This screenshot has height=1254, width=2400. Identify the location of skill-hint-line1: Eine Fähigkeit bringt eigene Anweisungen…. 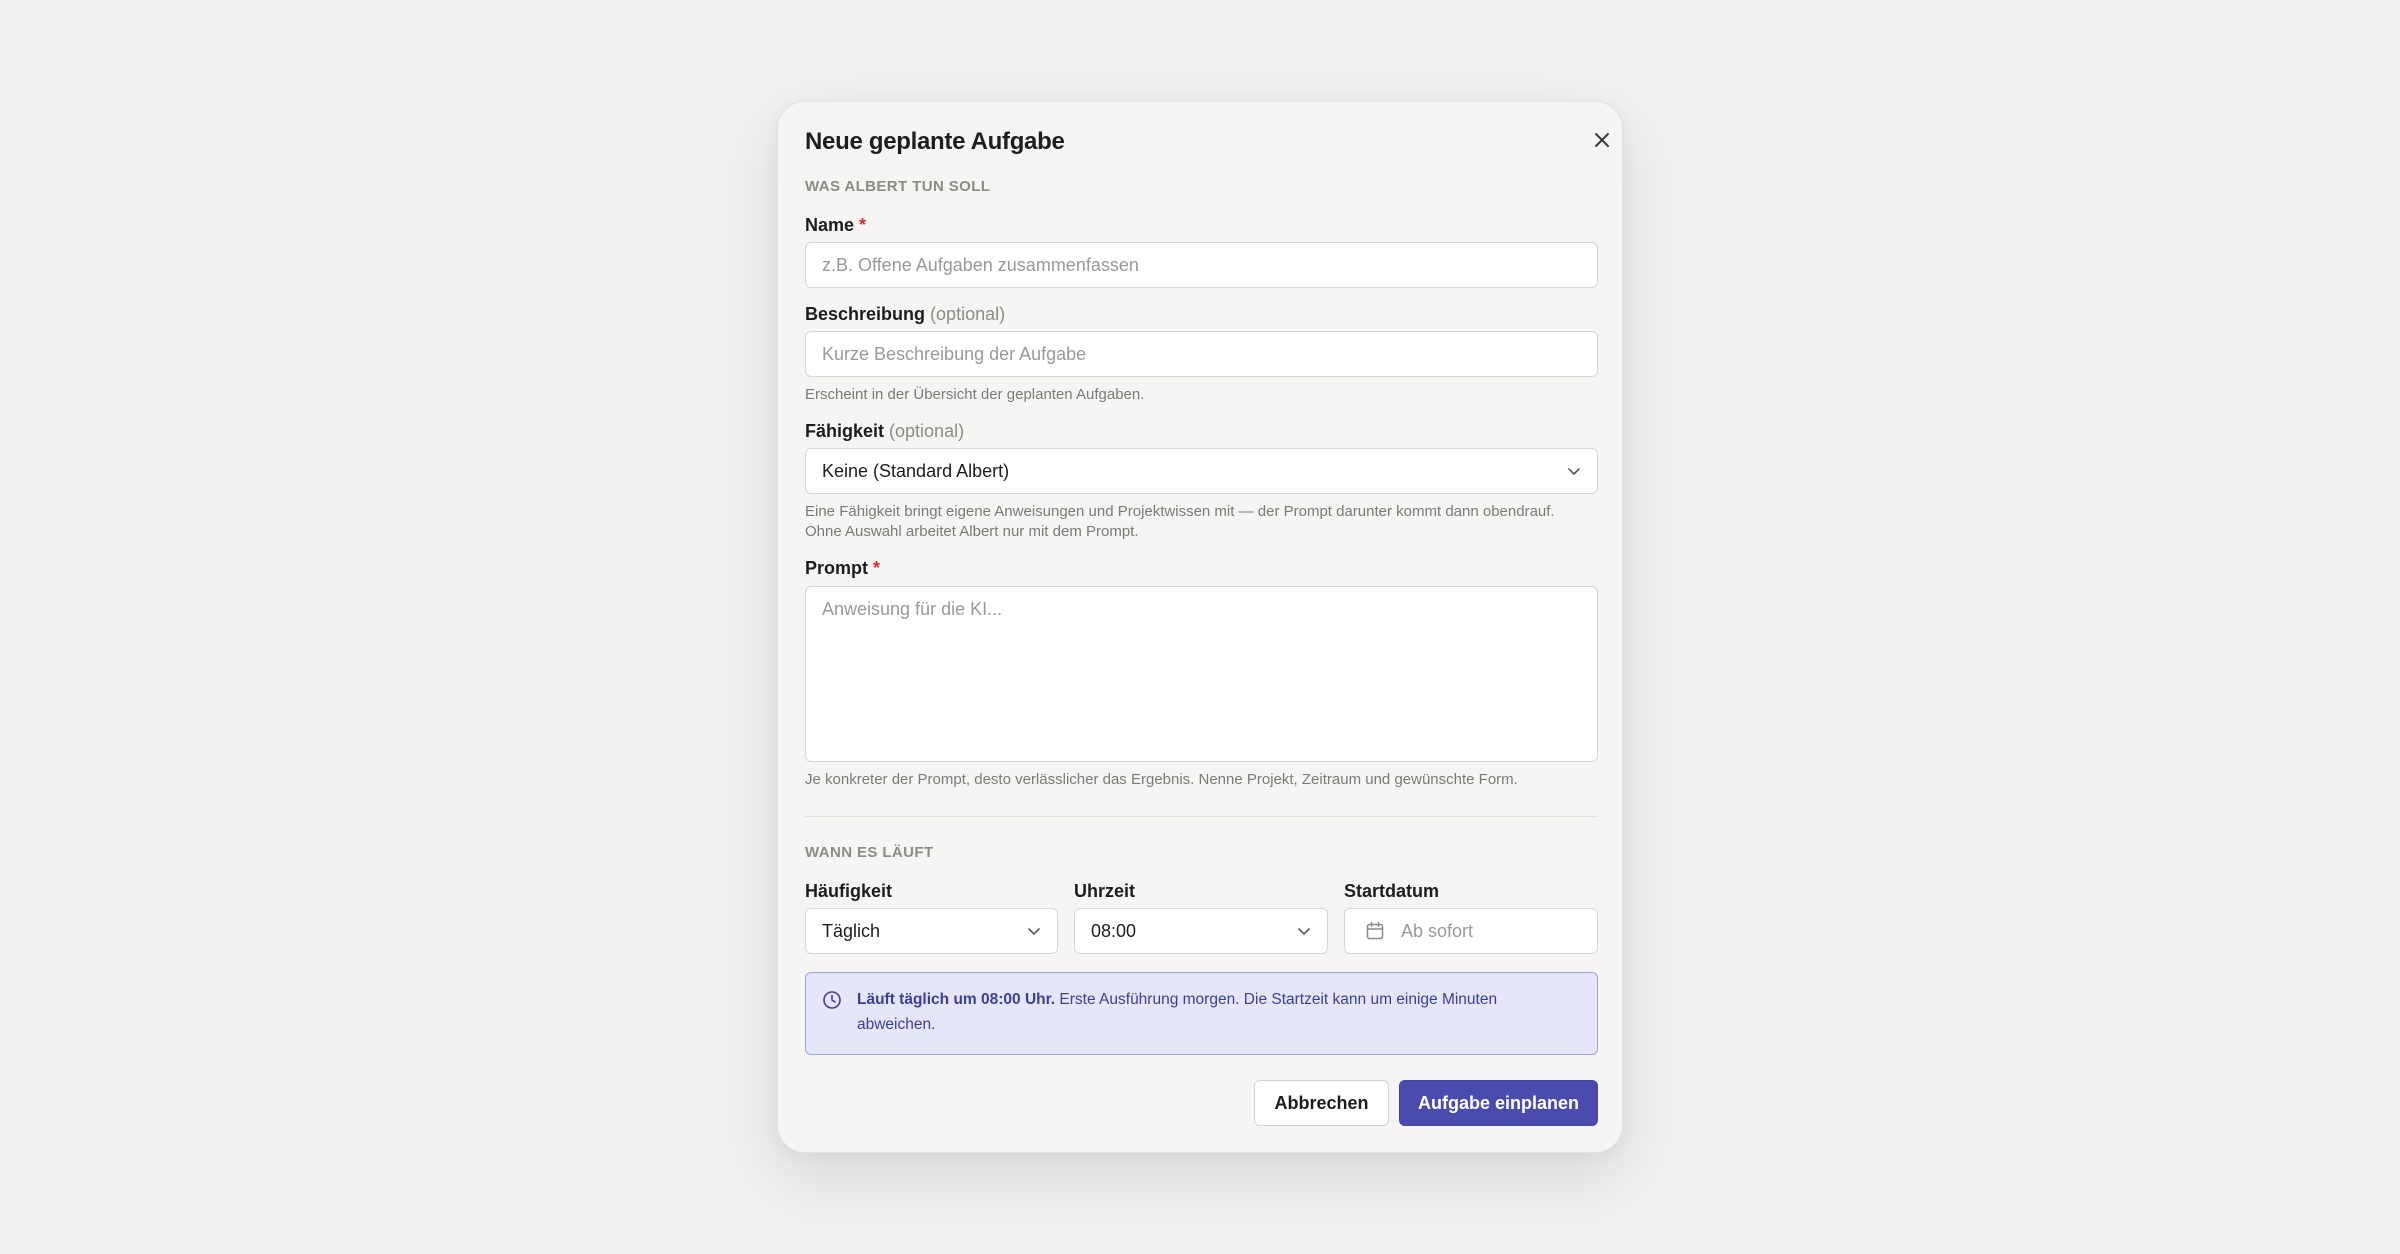
(1180, 511).